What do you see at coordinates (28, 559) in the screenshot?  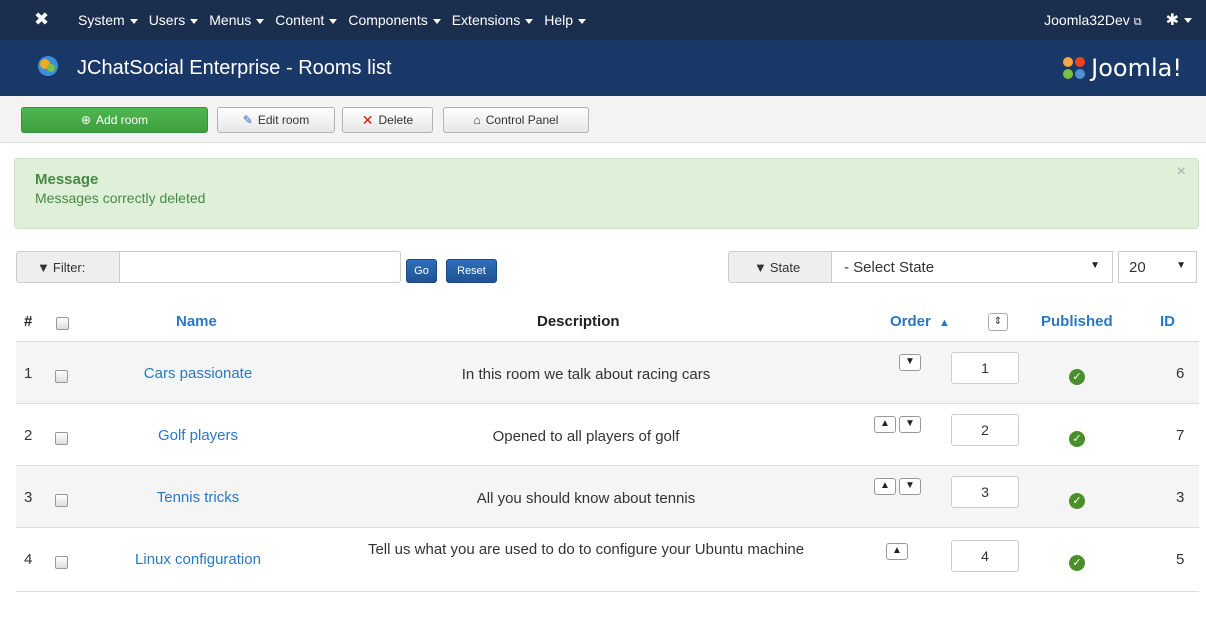 I see `row-number: 4` at bounding box center [28, 559].